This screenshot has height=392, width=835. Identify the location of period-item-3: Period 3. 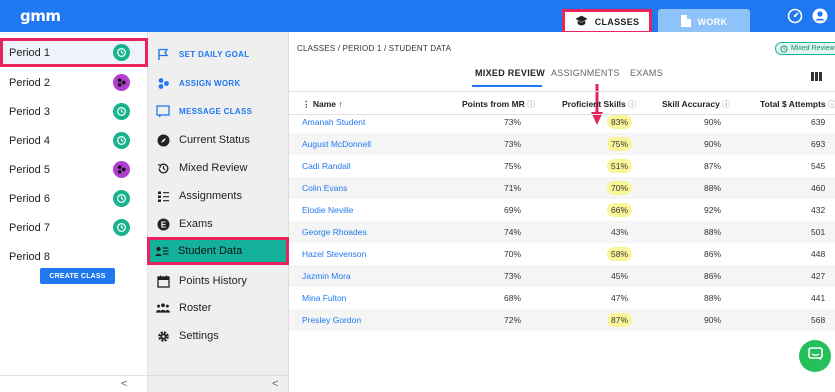
(74, 111).